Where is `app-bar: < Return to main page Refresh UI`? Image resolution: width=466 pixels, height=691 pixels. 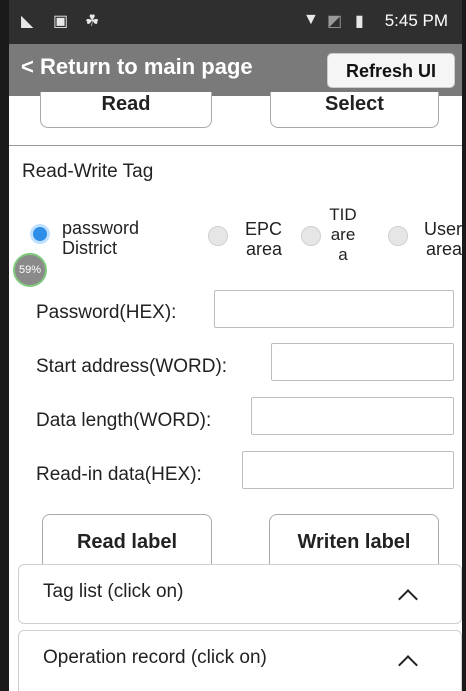 app-bar: < Return to main page Refresh UI is located at coordinates (235, 70).